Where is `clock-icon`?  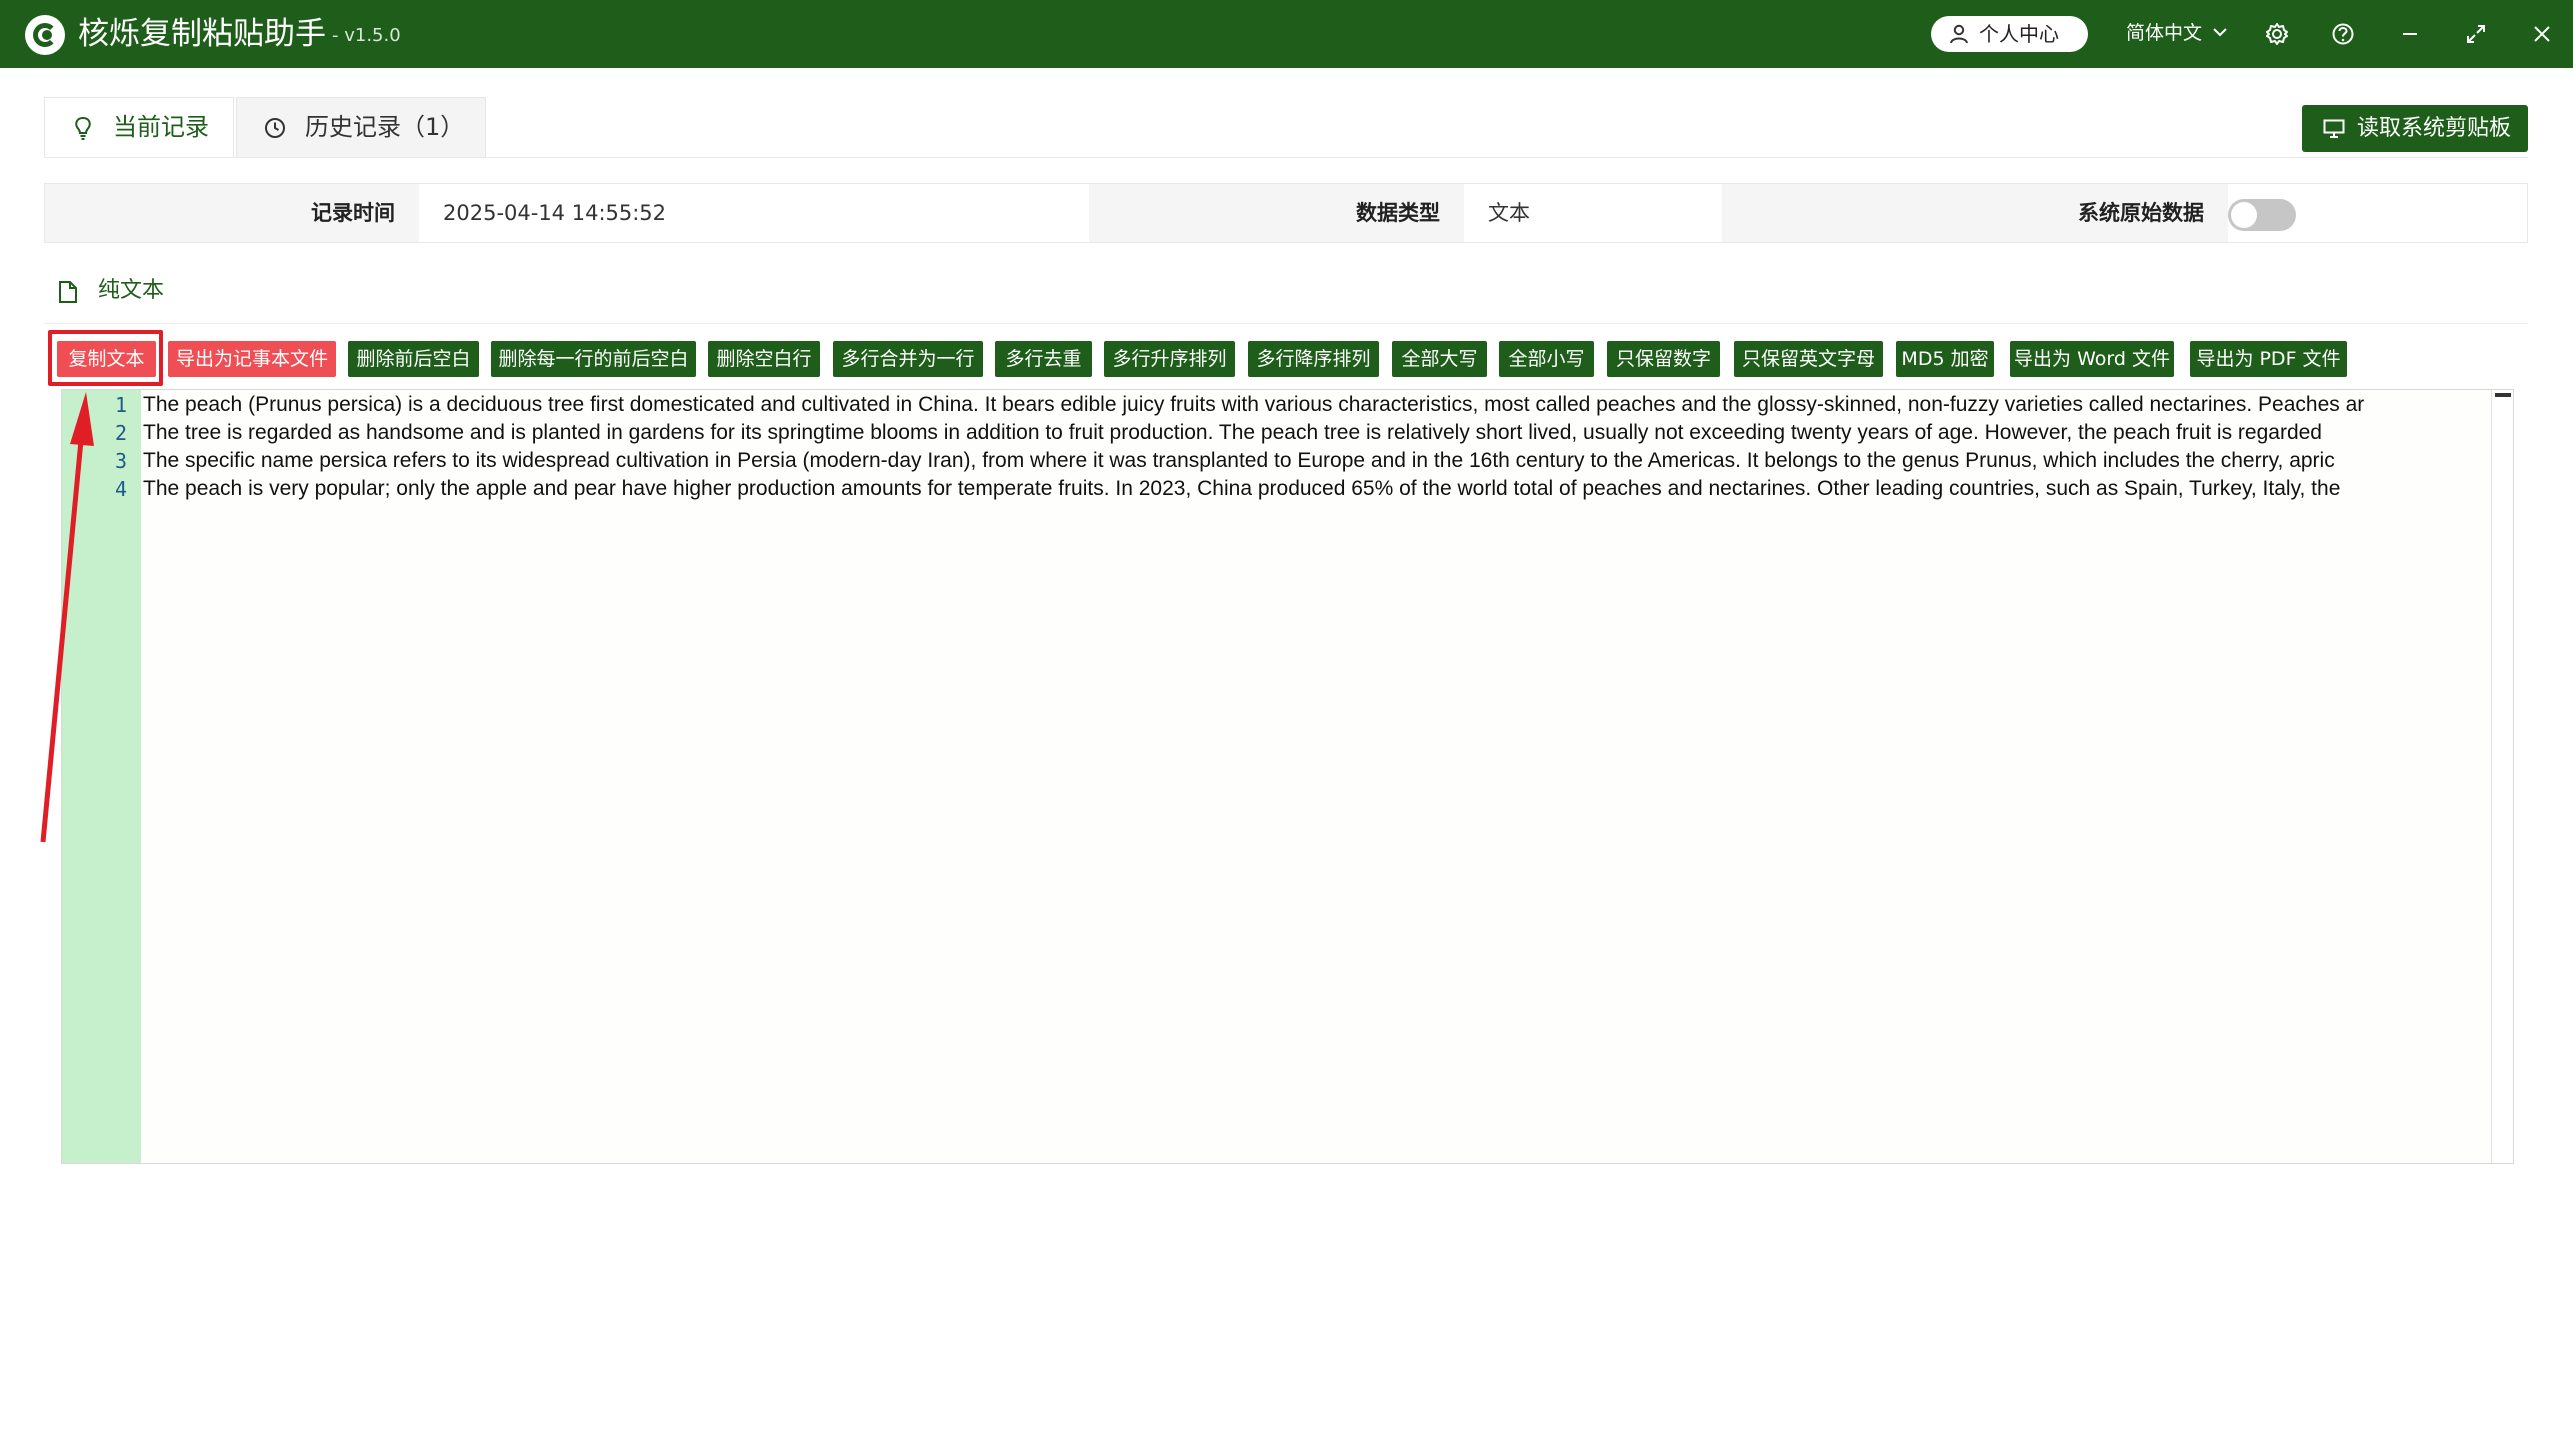 clock-icon is located at coordinates (275, 128).